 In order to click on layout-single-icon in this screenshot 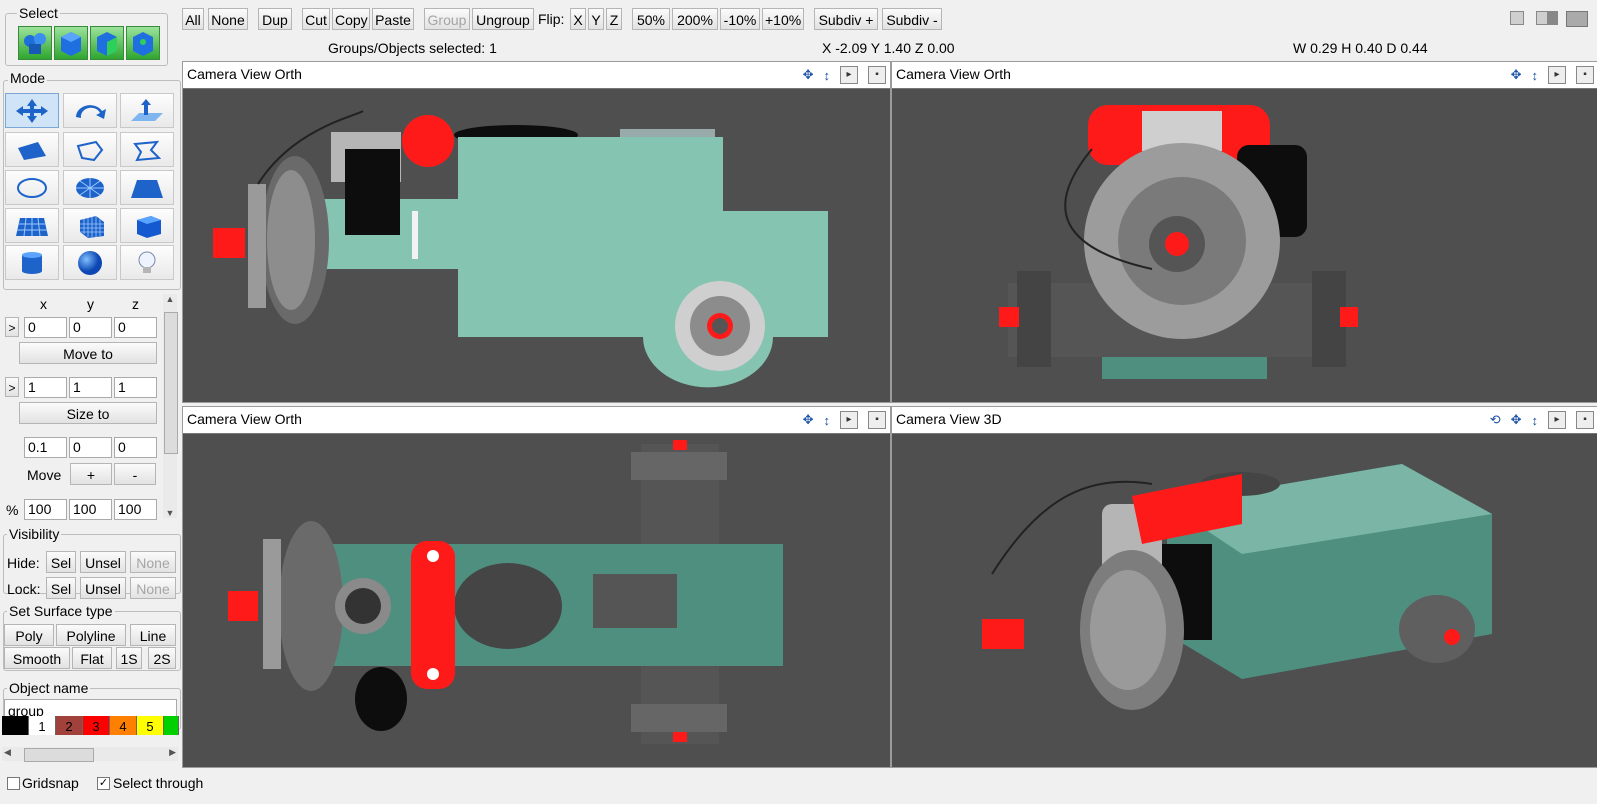, I will do `click(1517, 18)`.